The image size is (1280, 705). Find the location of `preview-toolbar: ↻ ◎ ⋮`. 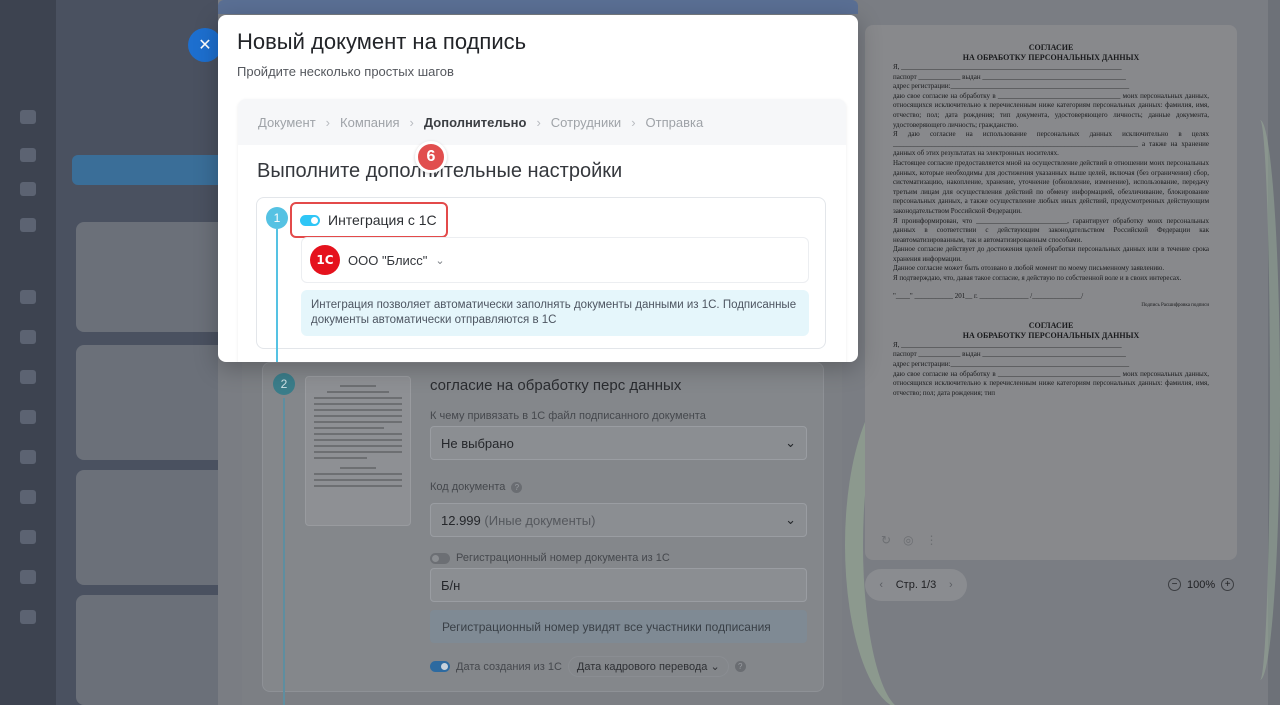

preview-toolbar: ↻ ◎ ⋮ is located at coordinates (909, 541).